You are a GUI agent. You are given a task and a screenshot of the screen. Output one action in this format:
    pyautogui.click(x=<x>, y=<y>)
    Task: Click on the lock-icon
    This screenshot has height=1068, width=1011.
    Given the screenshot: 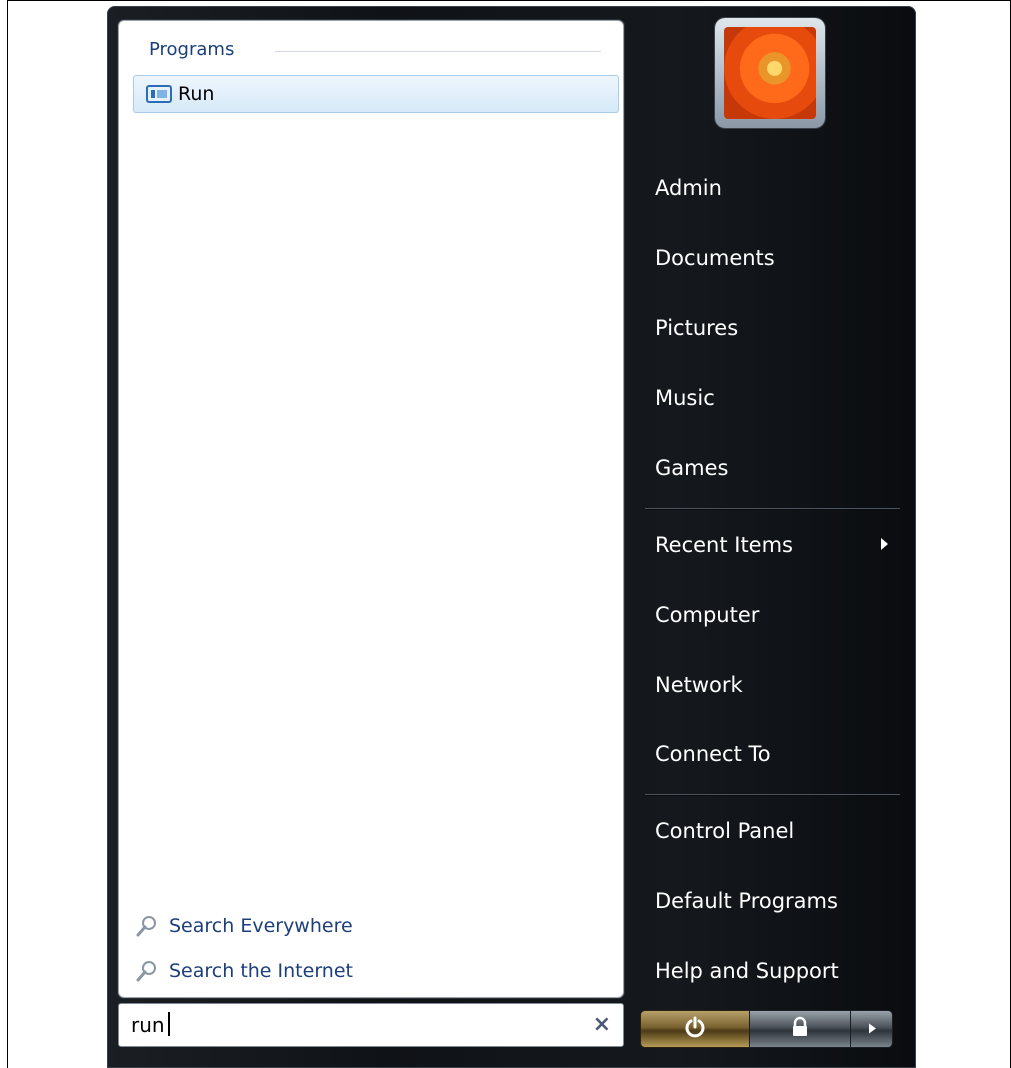 What is the action you would take?
    pyautogui.click(x=800, y=1029)
    